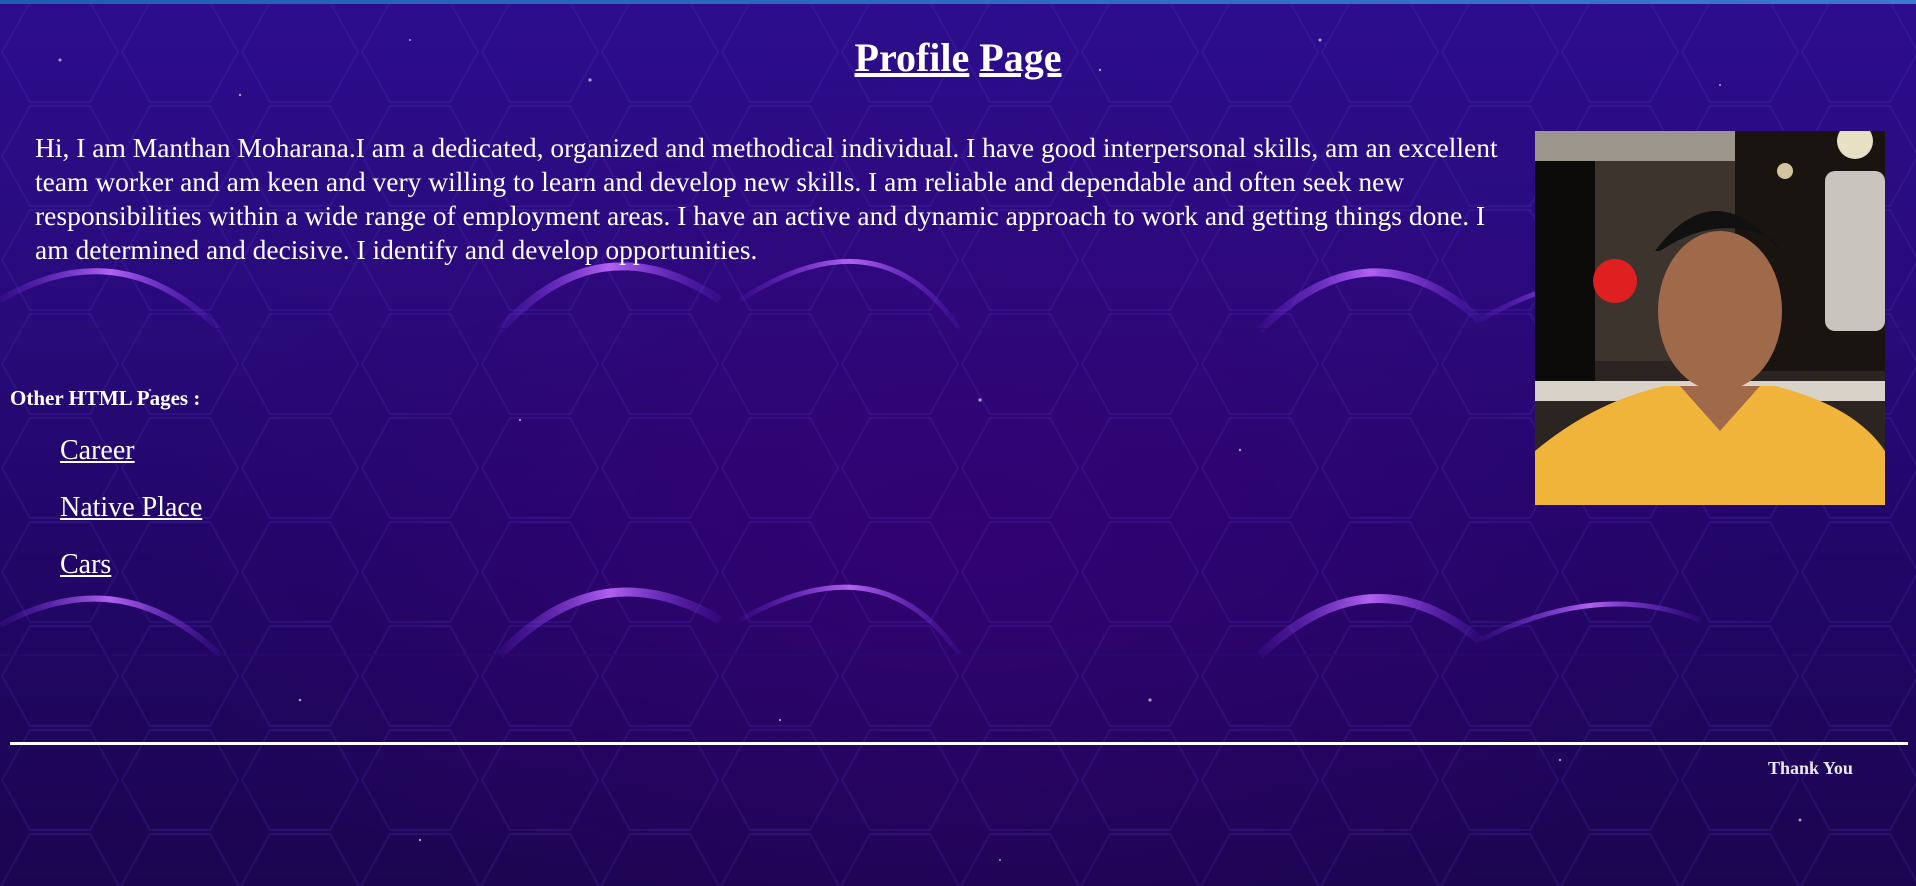 The height and width of the screenshot is (886, 1916). What do you see at coordinates (1020, 57) in the screenshot?
I see `page-title-word-page: Page` at bounding box center [1020, 57].